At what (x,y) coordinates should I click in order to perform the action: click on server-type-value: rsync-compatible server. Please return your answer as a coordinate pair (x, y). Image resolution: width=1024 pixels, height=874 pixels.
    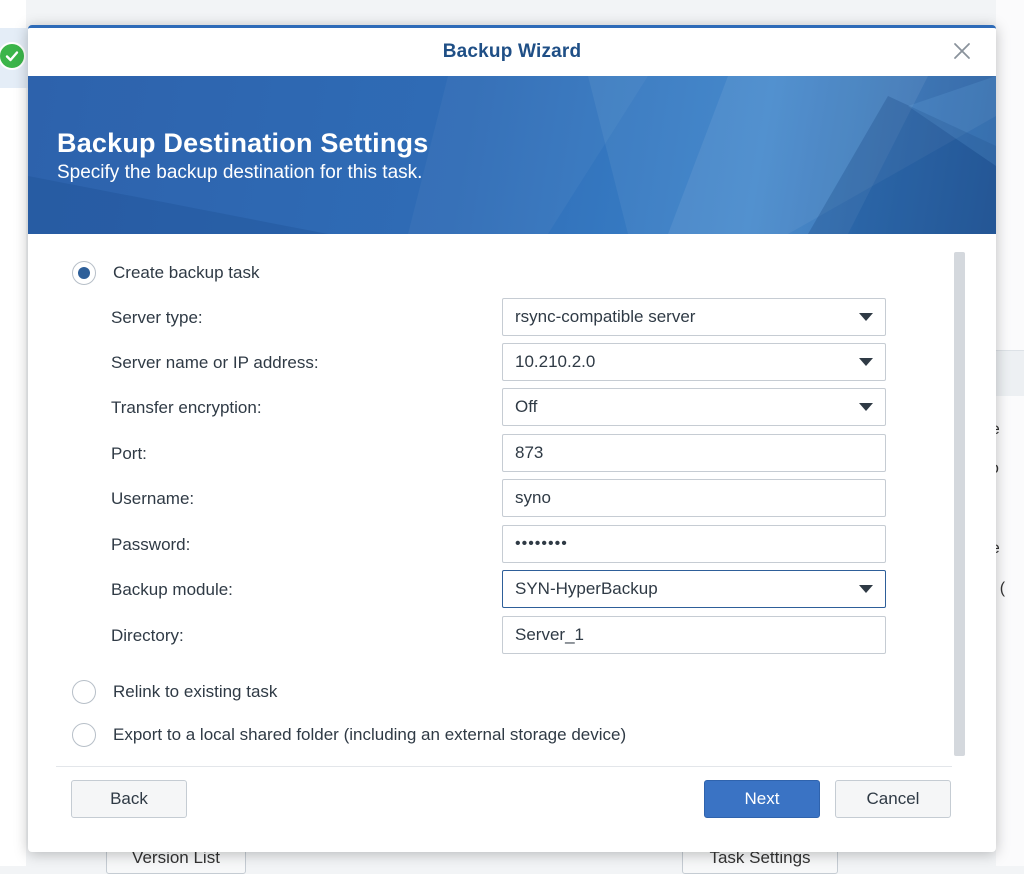
    Looking at the image, I should click on (605, 316).